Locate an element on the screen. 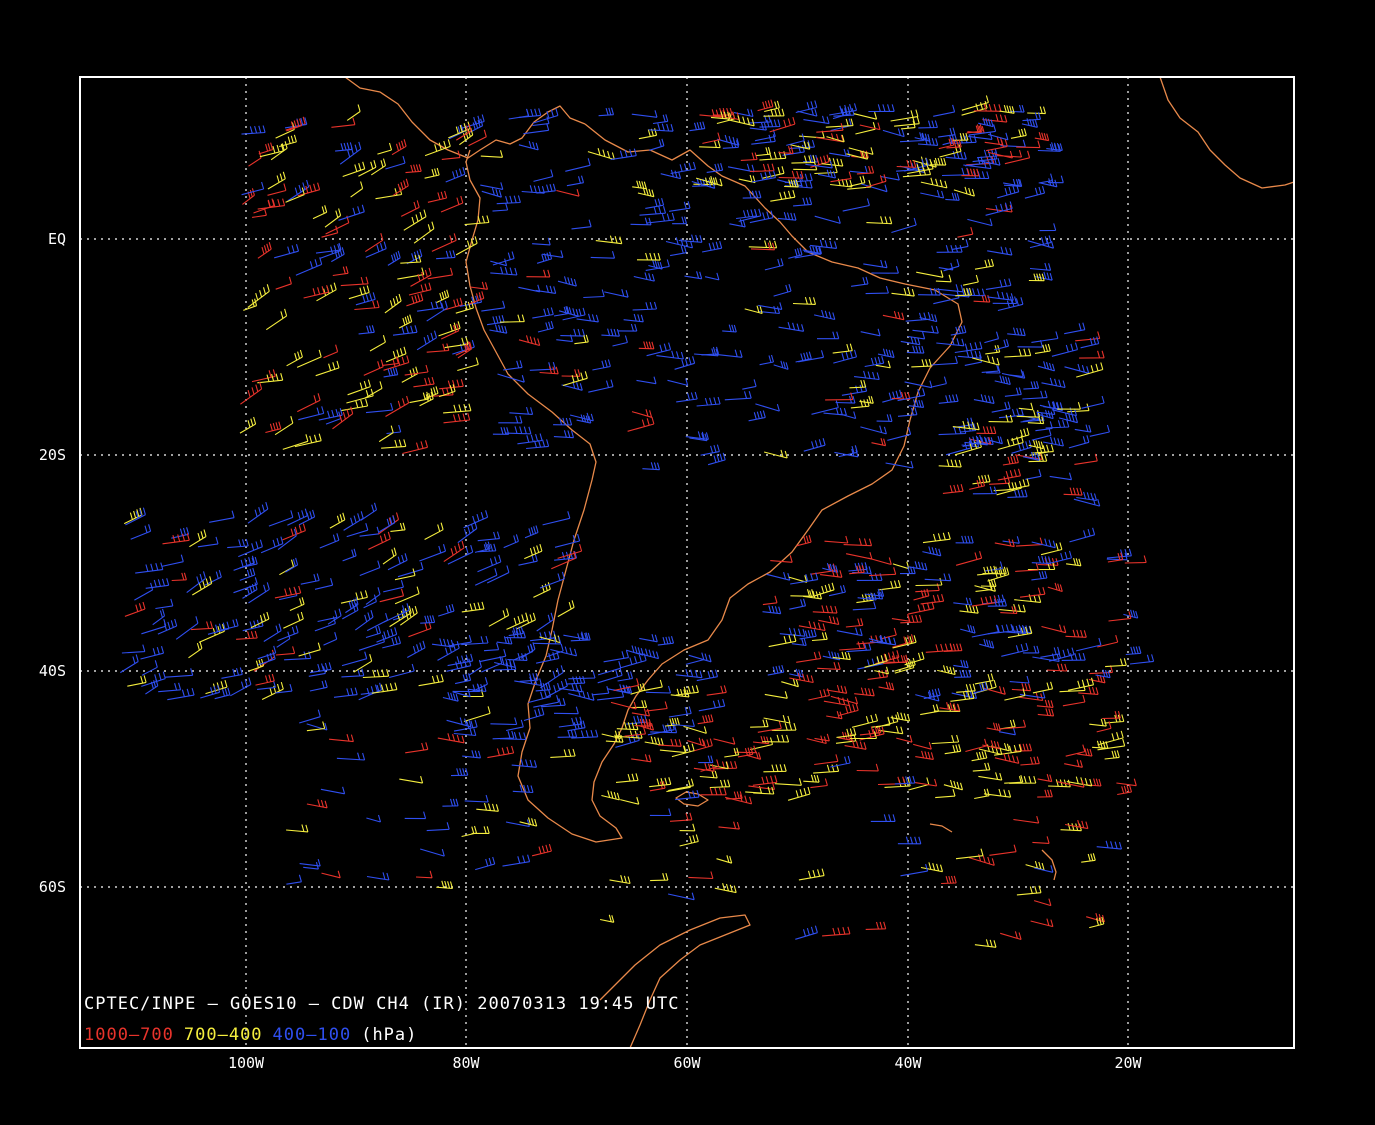  legend-unit: (hPa) is located at coordinates (389, 1035).